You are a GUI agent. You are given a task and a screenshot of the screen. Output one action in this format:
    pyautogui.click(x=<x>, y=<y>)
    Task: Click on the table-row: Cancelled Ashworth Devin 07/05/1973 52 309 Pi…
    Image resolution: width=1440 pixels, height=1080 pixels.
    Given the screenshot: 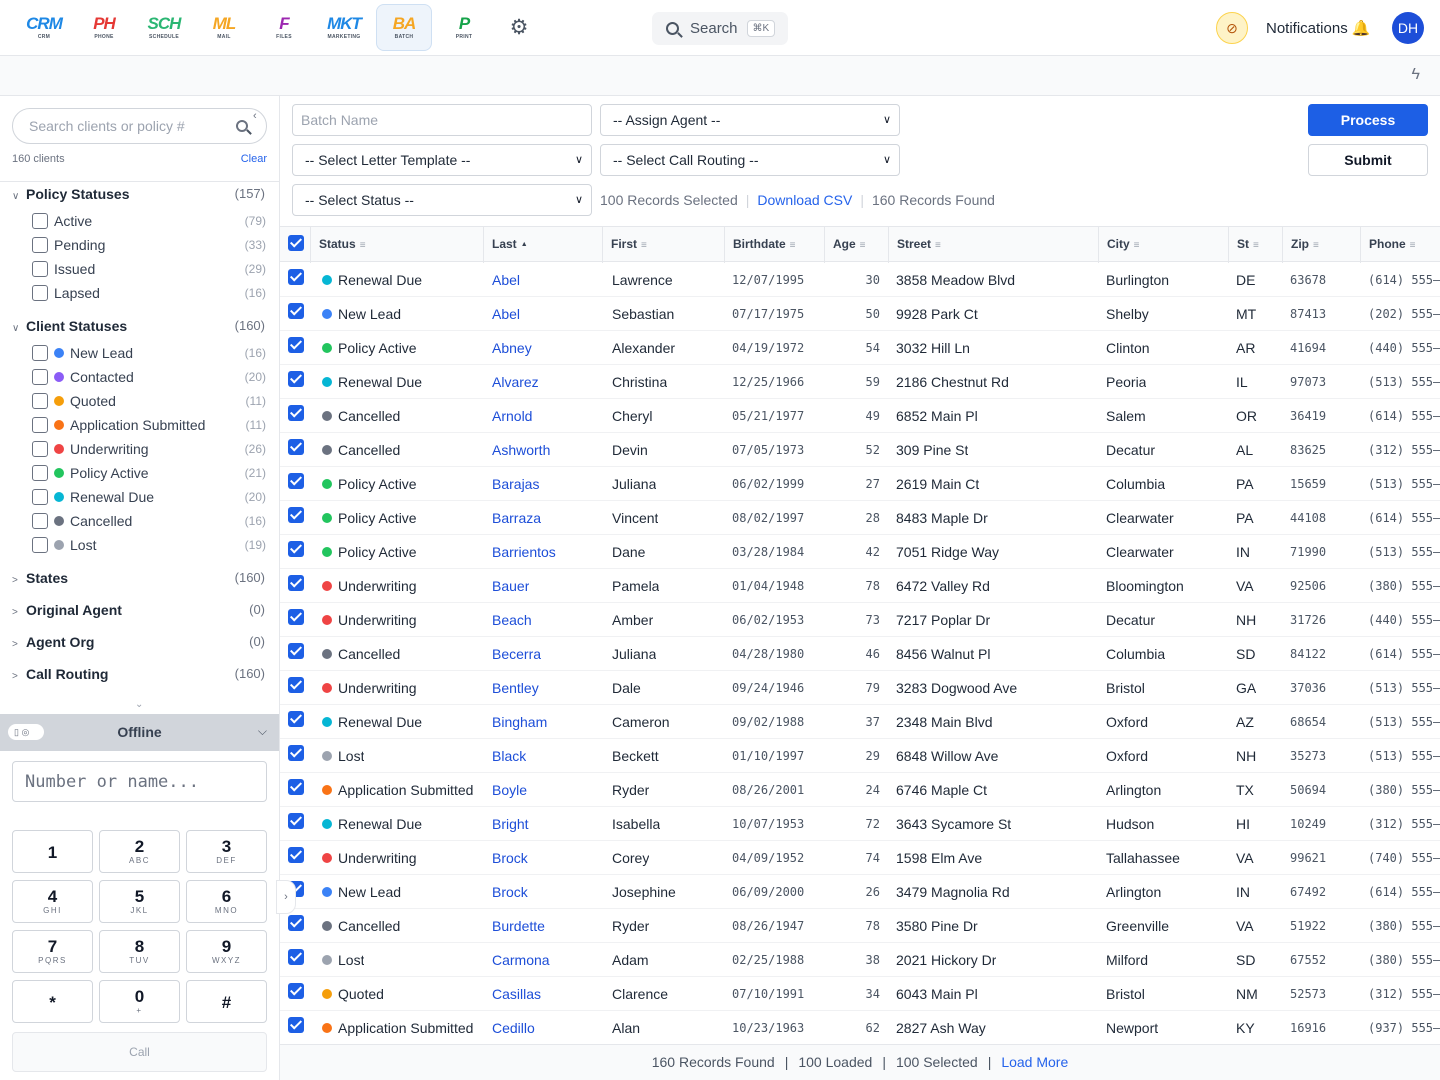 What is the action you would take?
    pyautogui.click(x=860, y=450)
    